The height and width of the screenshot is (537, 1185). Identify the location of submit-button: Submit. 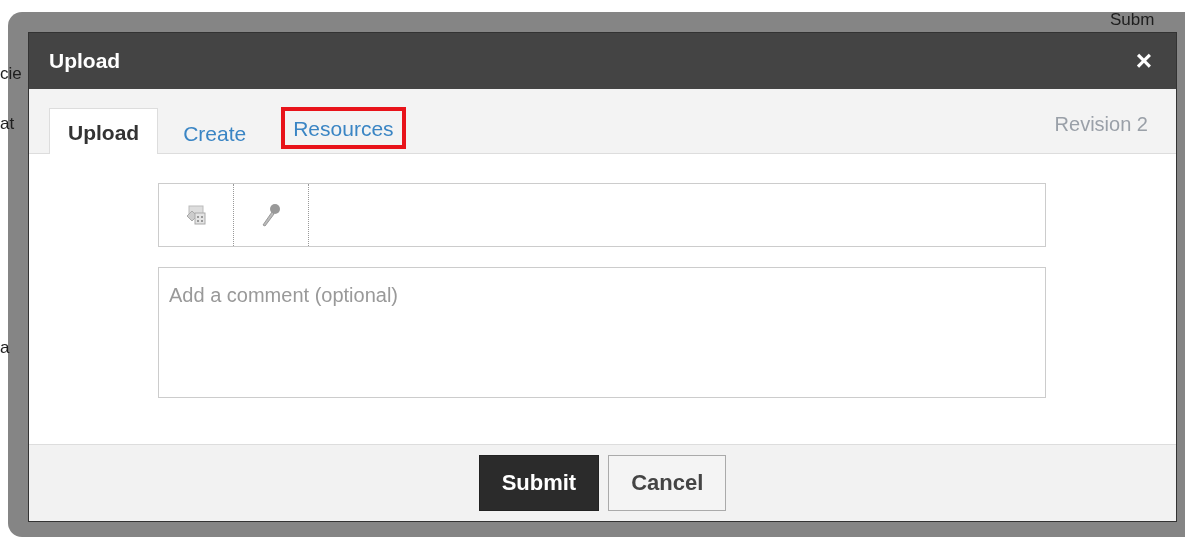
(539, 483).